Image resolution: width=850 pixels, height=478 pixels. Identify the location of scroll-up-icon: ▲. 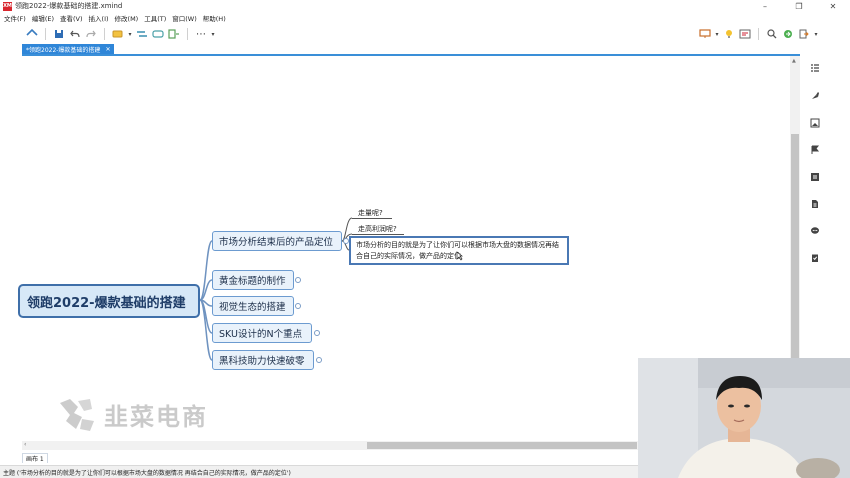
(794, 61).